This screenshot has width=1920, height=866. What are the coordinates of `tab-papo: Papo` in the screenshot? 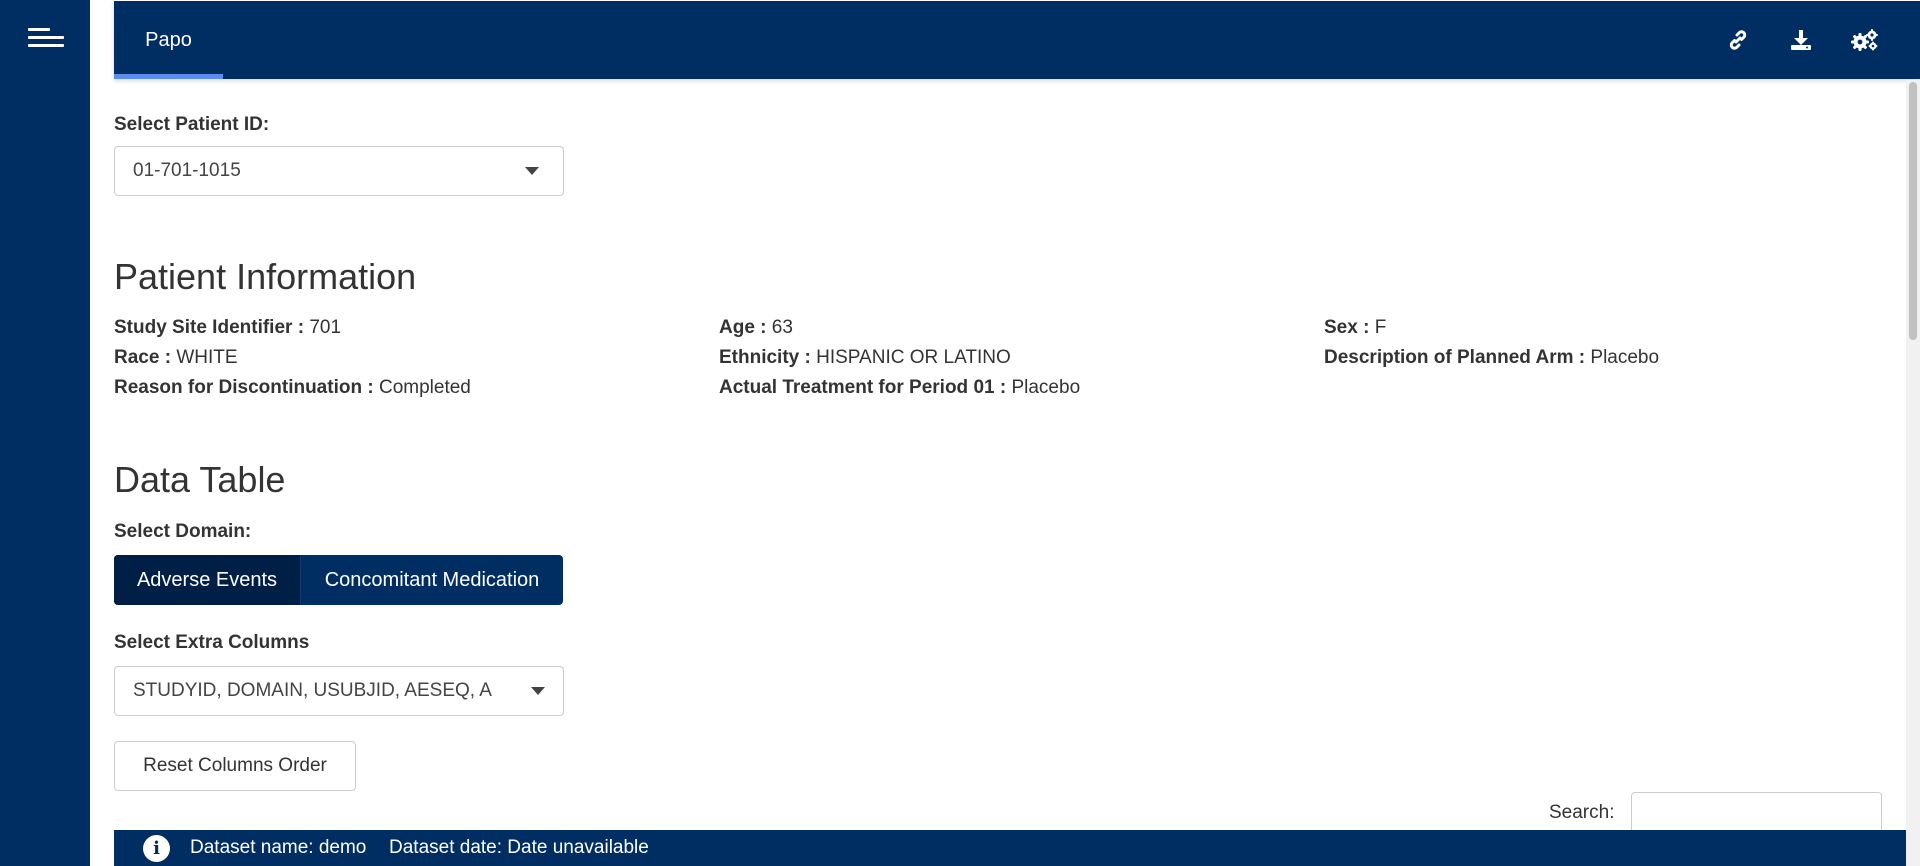 It's located at (168, 40).